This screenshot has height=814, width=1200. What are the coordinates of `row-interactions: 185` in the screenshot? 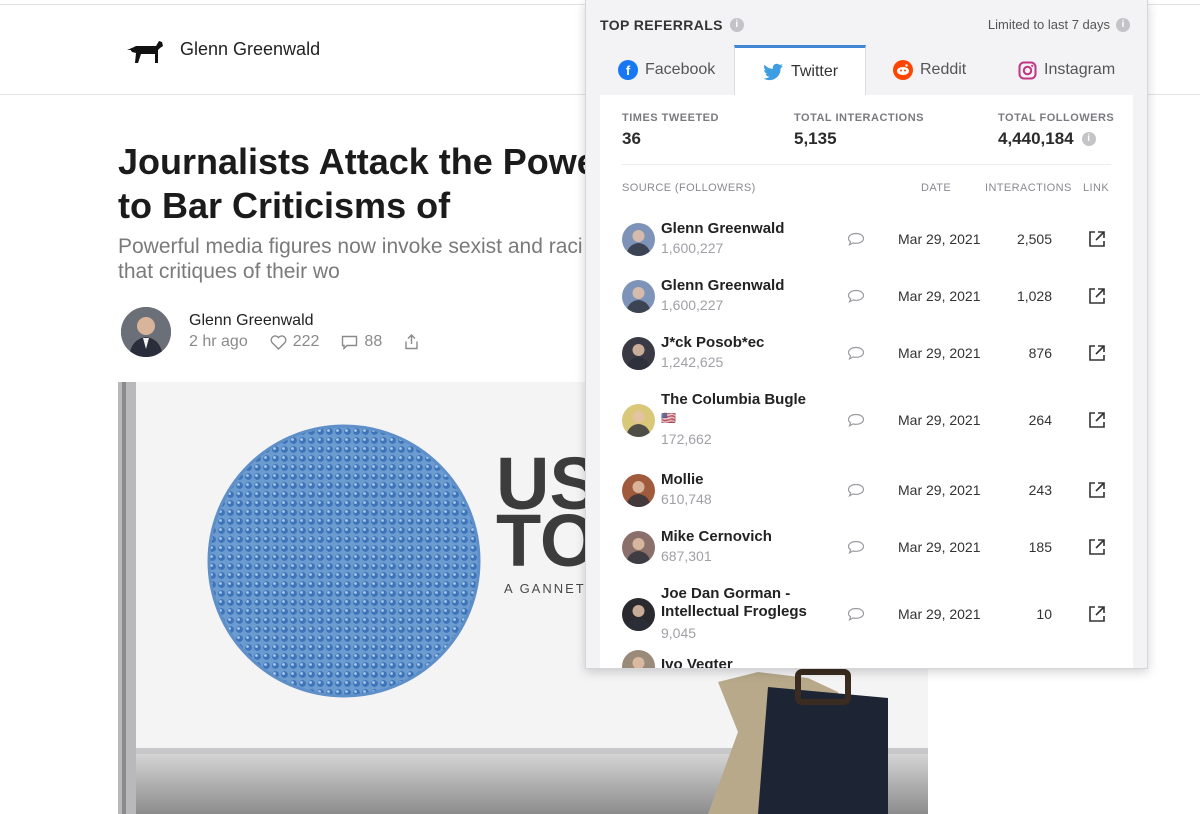 It's located at (1040, 547).